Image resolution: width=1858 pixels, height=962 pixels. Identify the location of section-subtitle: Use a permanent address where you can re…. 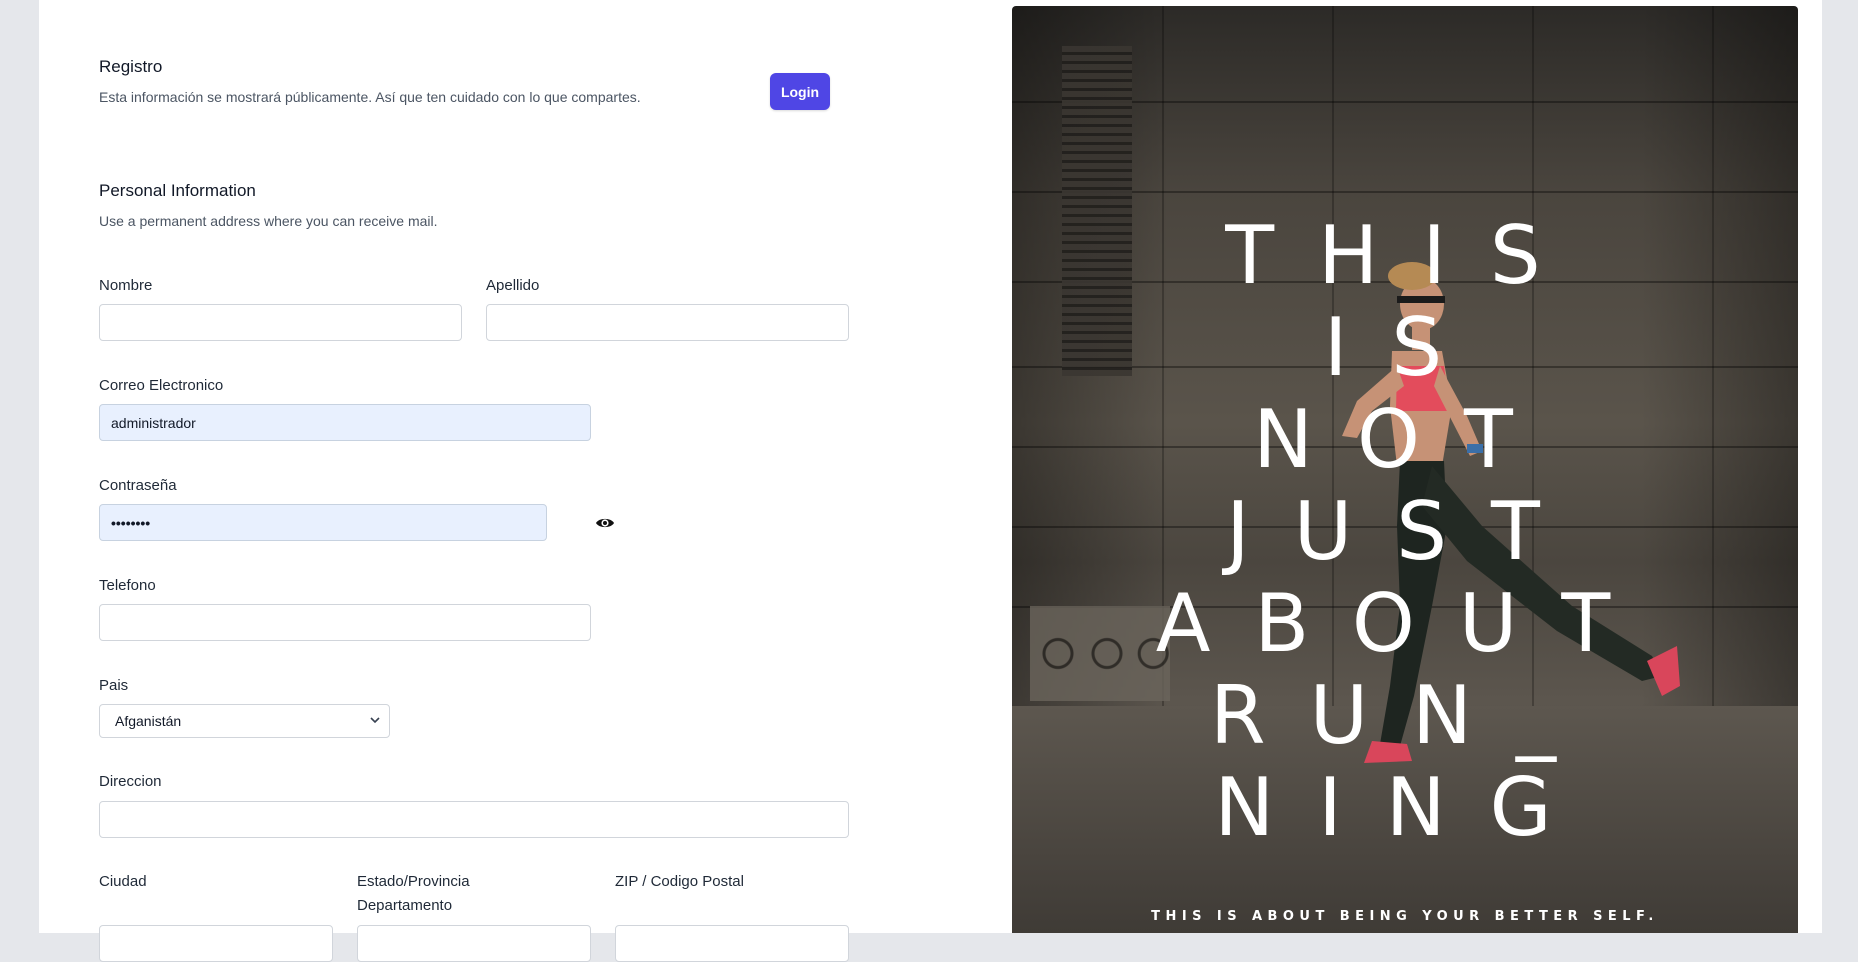
(268, 221).